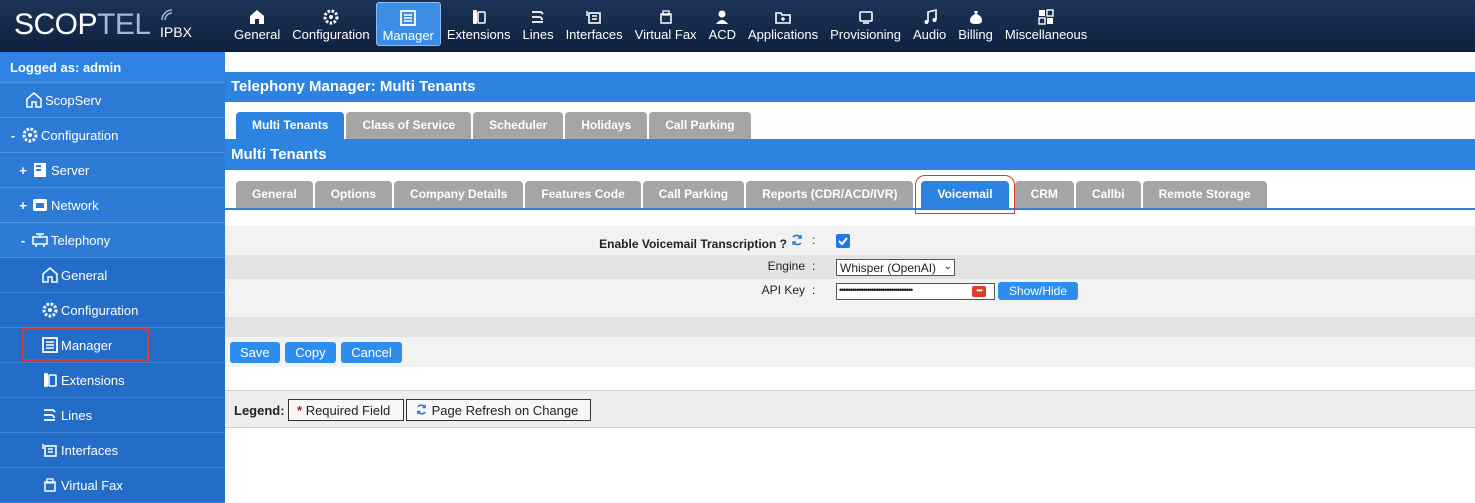 This screenshot has width=1475, height=503. Describe the element at coordinates (73, 100) in the screenshot. I see `sidebar-item-label: ScopServ` at that location.